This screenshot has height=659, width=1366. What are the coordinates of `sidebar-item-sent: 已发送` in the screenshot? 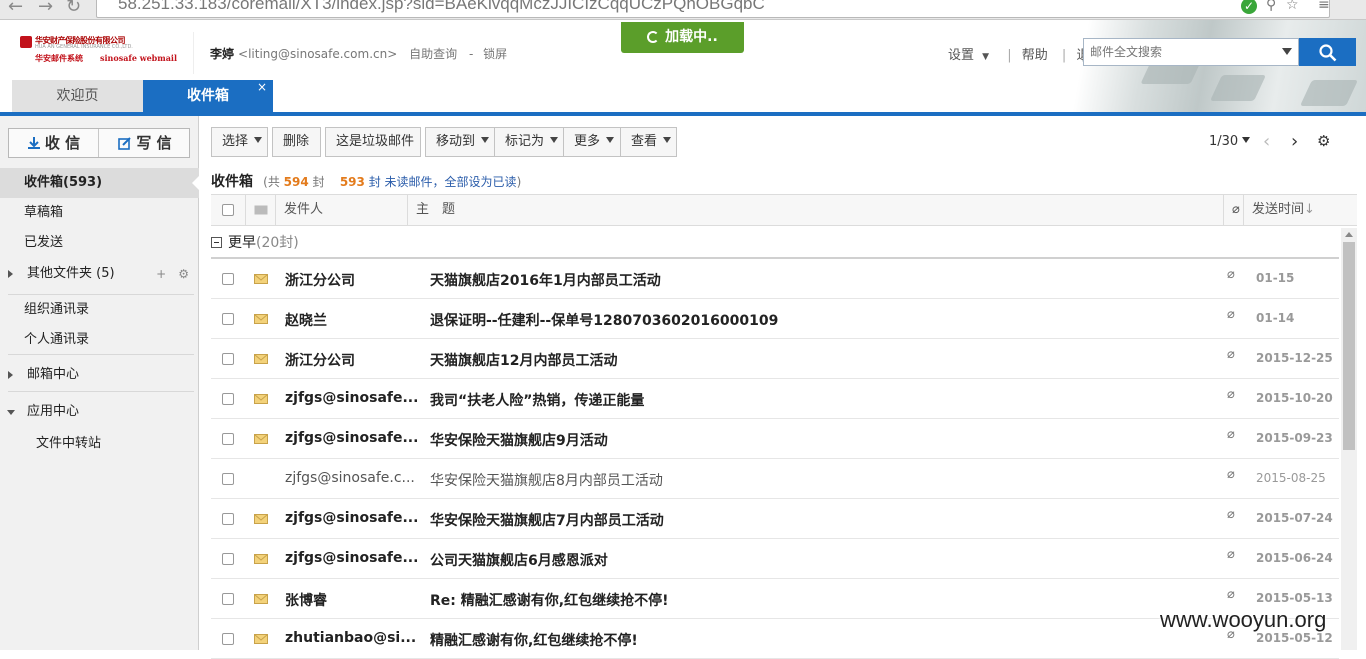 It's located at (99, 243).